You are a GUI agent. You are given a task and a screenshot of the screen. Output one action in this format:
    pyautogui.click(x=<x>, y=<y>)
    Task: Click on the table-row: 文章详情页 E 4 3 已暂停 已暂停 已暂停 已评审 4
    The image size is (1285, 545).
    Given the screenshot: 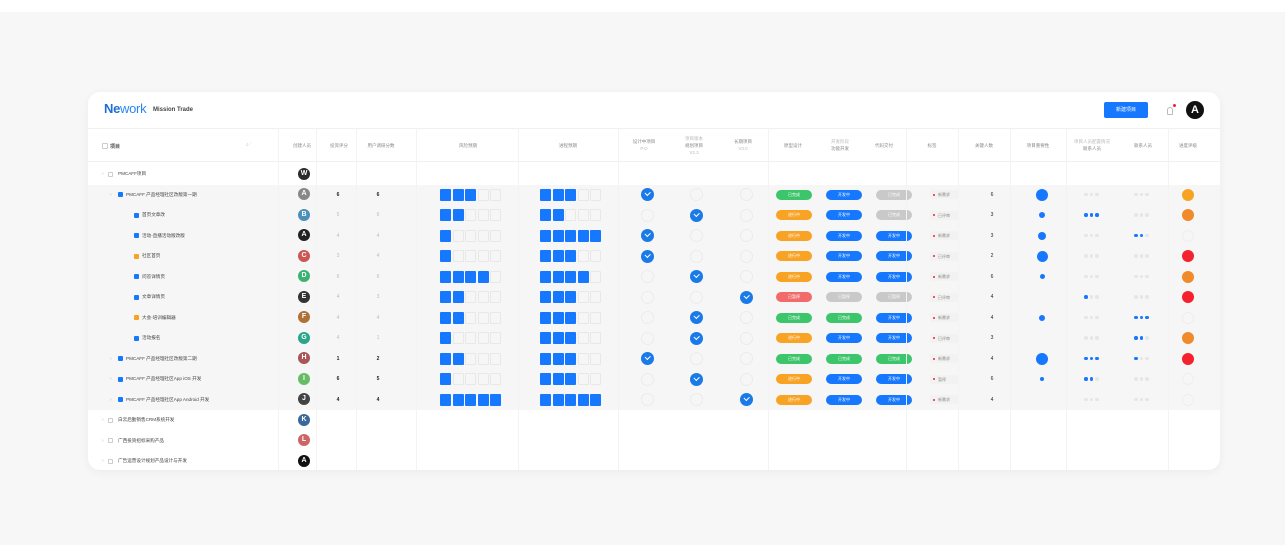 What is the action you would take?
    pyautogui.click(x=654, y=297)
    